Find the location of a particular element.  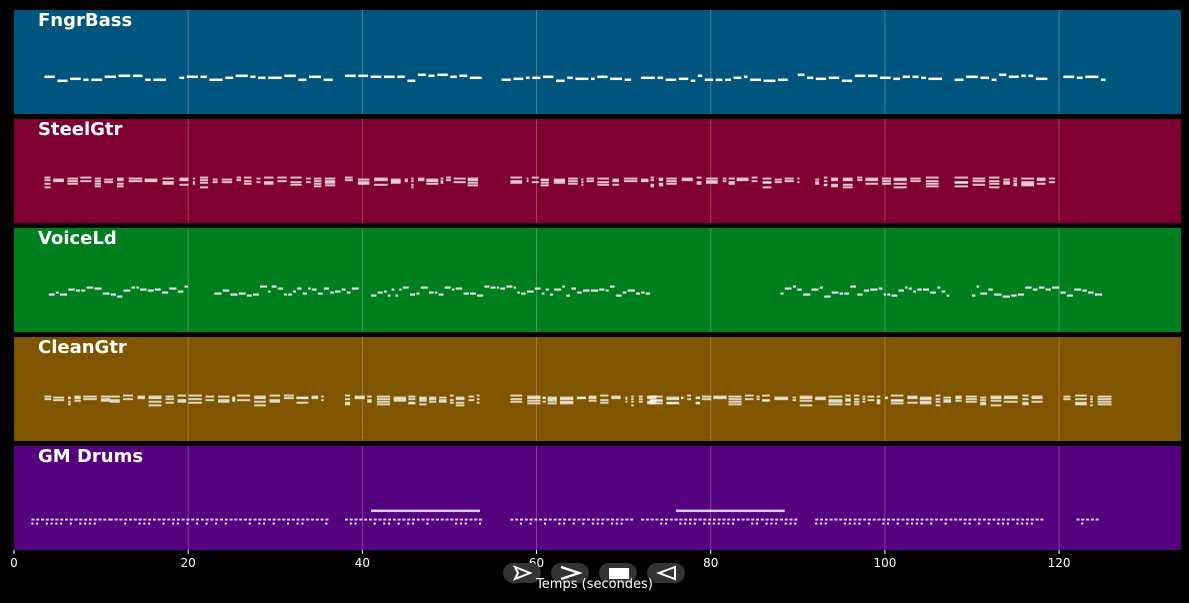

x-tick-label: 100 is located at coordinates (884, 563).